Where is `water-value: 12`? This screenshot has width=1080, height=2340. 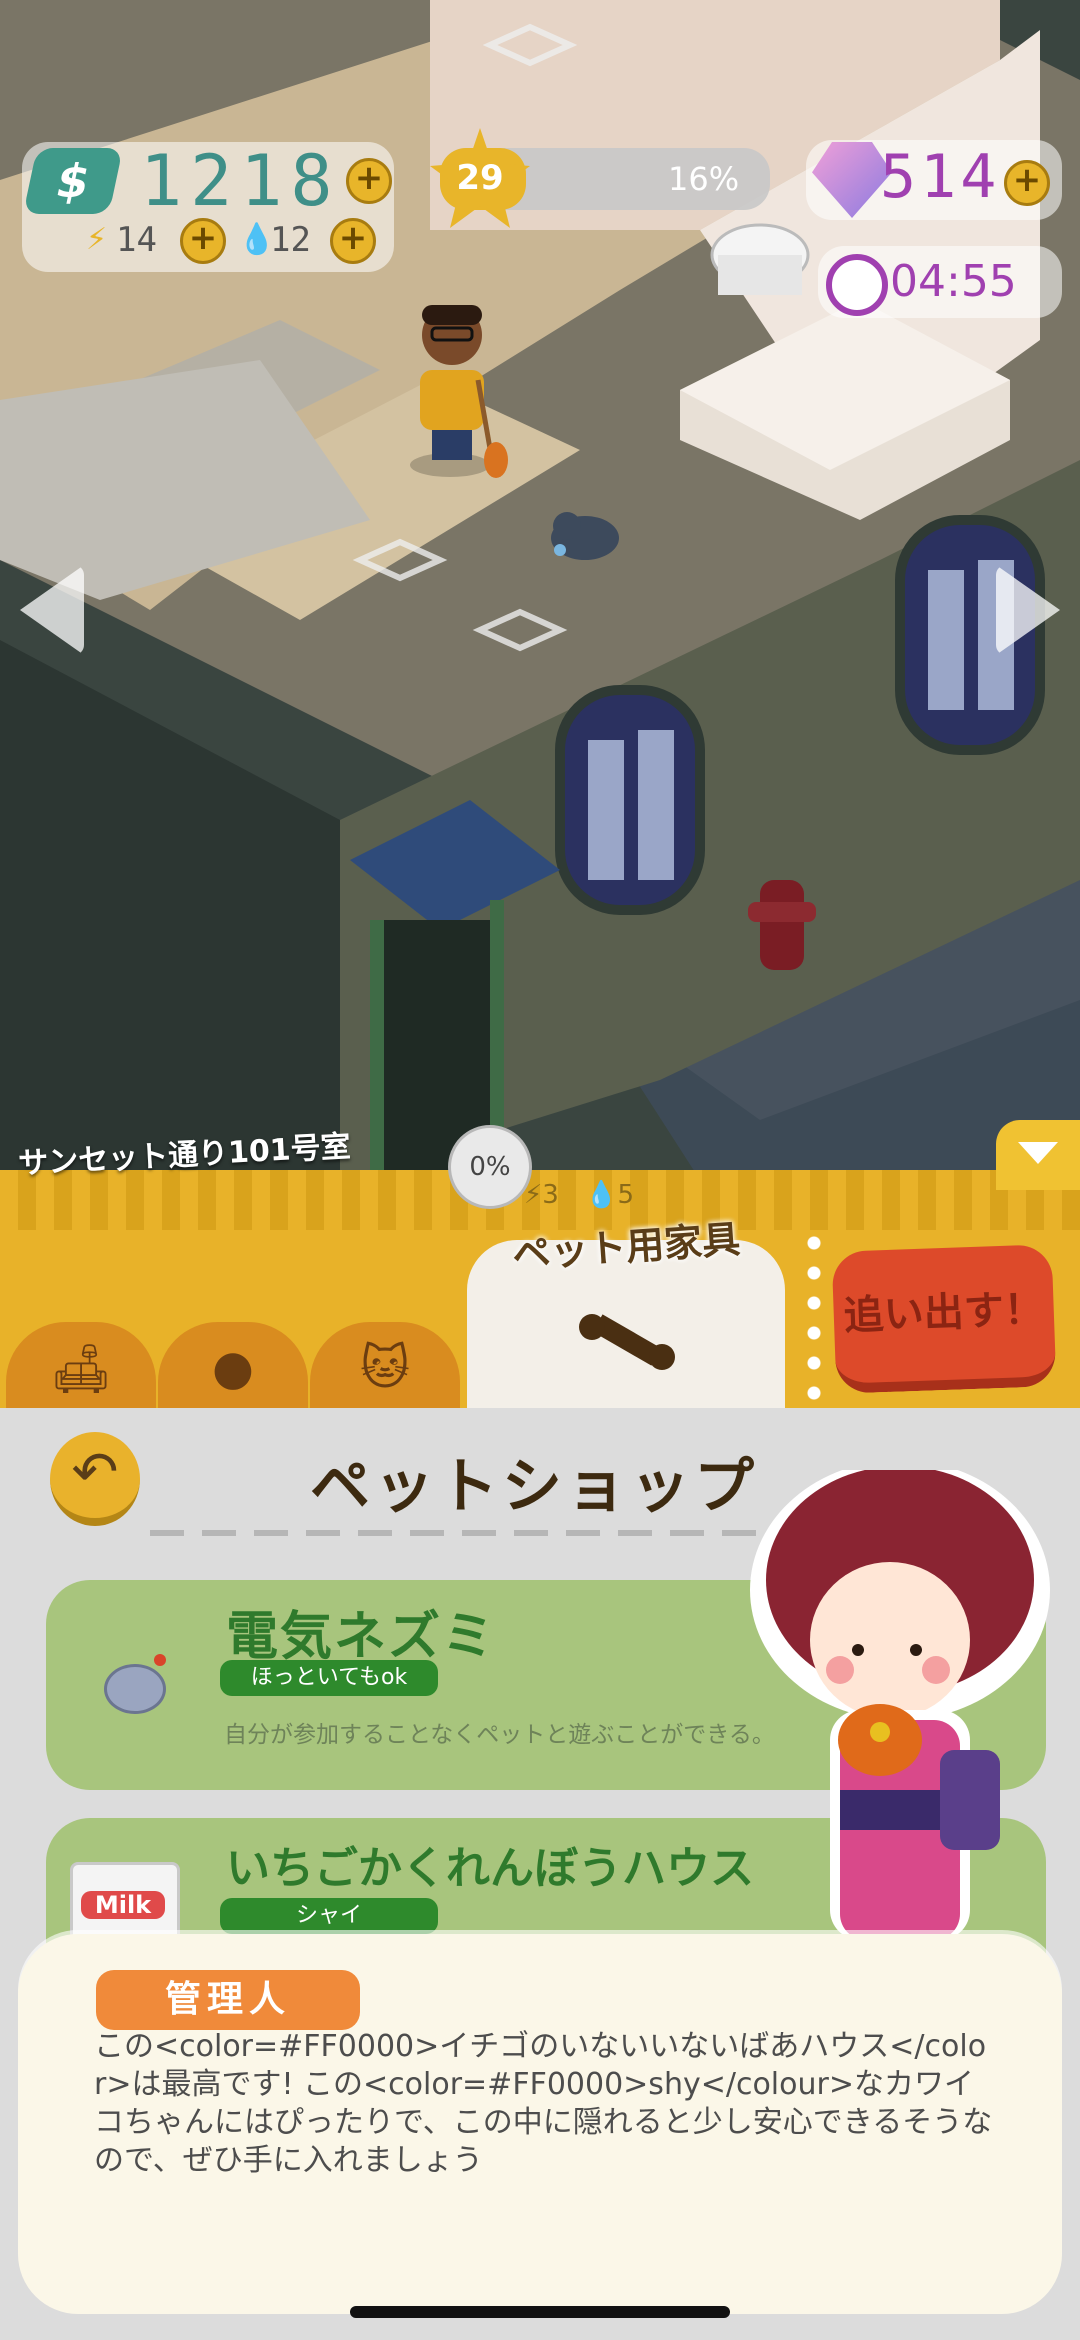
water-value: 12 is located at coordinates (290, 240).